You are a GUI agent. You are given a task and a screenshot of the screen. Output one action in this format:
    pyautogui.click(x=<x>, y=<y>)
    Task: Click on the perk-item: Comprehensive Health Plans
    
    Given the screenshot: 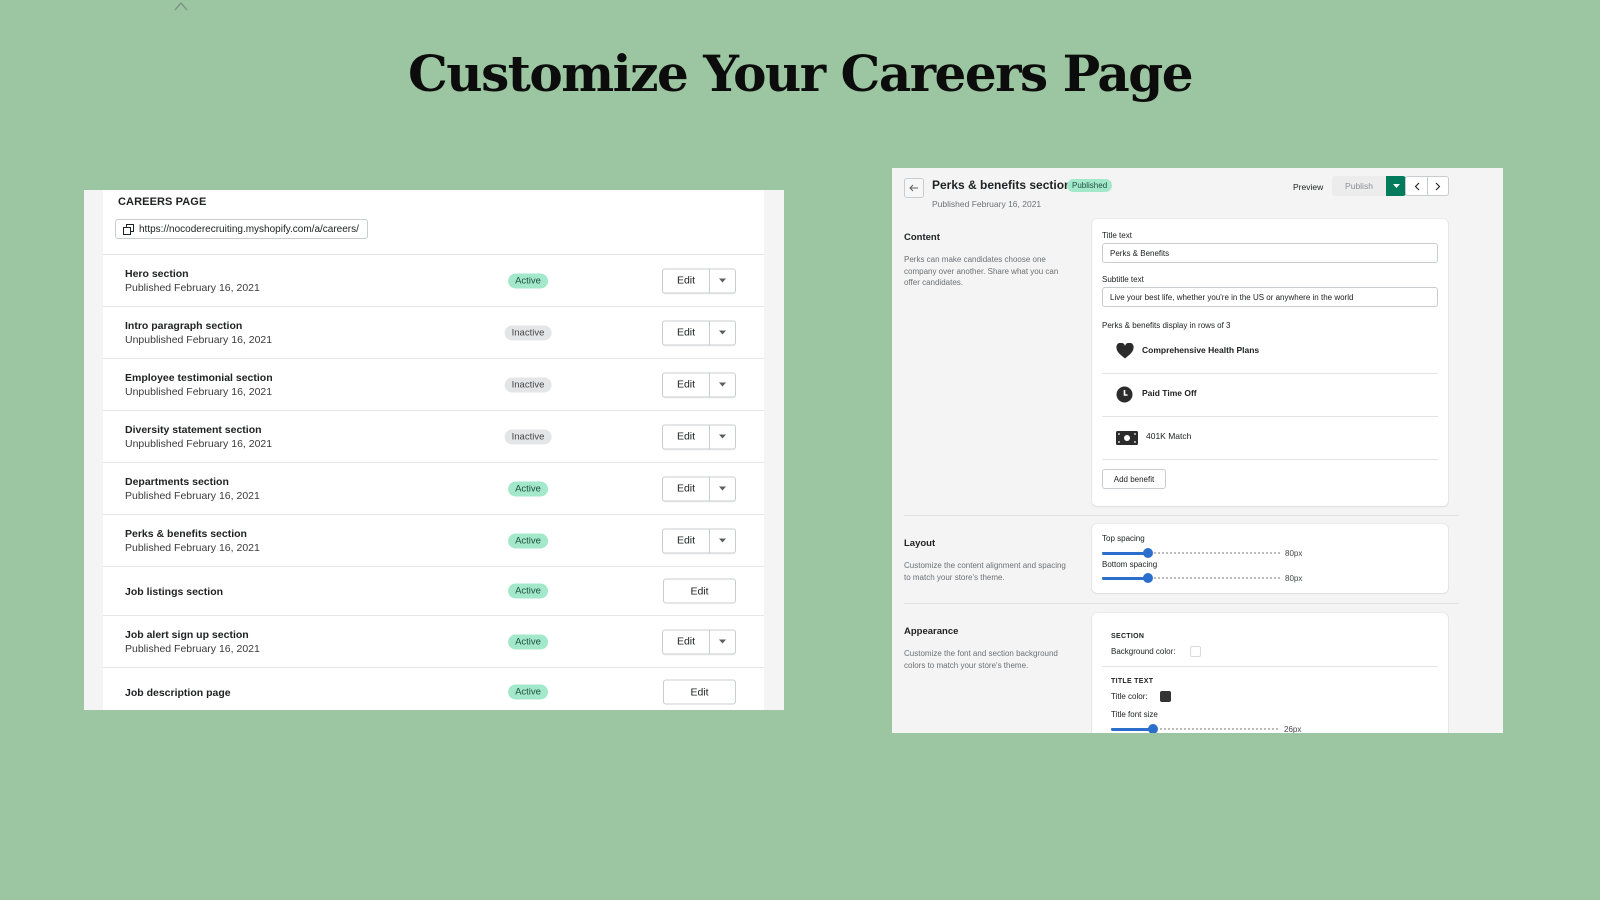 What is the action you would take?
    pyautogui.click(x=1270, y=352)
    